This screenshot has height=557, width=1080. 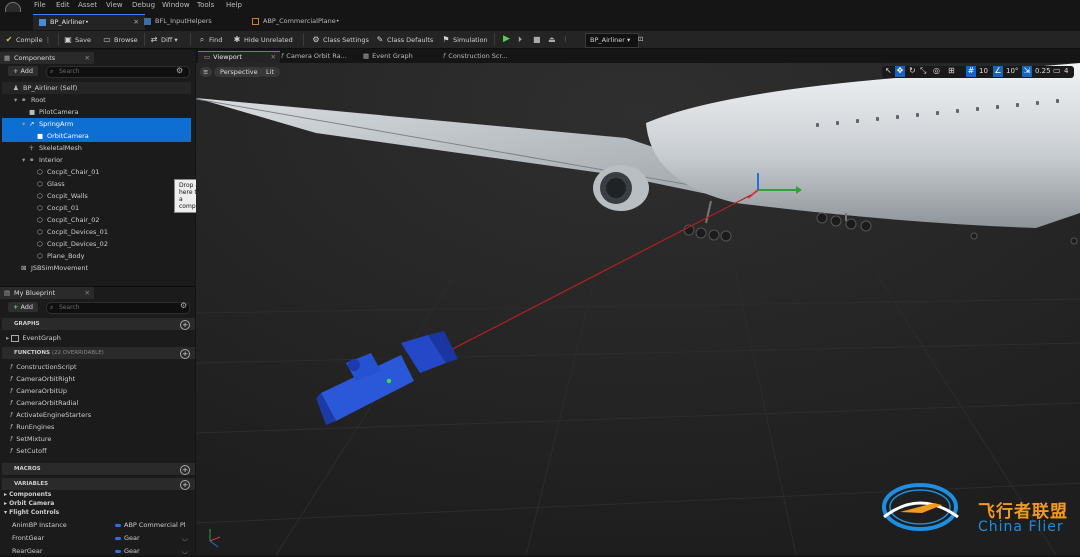 What do you see at coordinates (96, 136) in the screenshot?
I see `component-tree-item: ■ OrbitCamera` at bounding box center [96, 136].